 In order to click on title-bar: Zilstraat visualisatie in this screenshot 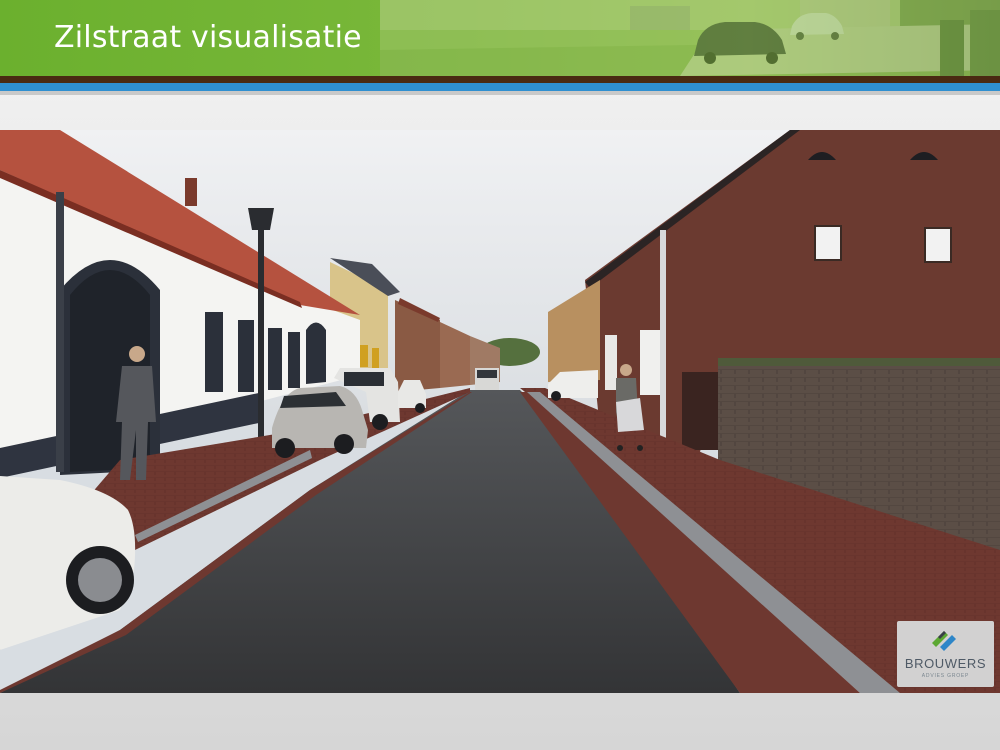, I will do `click(500, 38)`.